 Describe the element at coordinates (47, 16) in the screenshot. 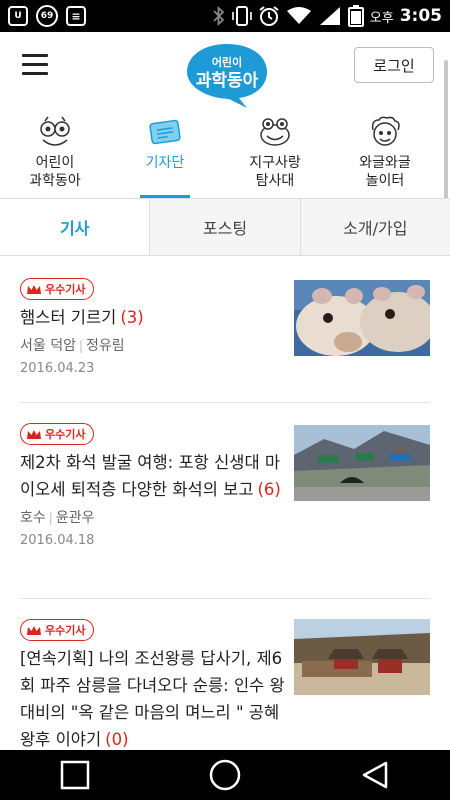

I see `notification-count-icon: 69` at that location.